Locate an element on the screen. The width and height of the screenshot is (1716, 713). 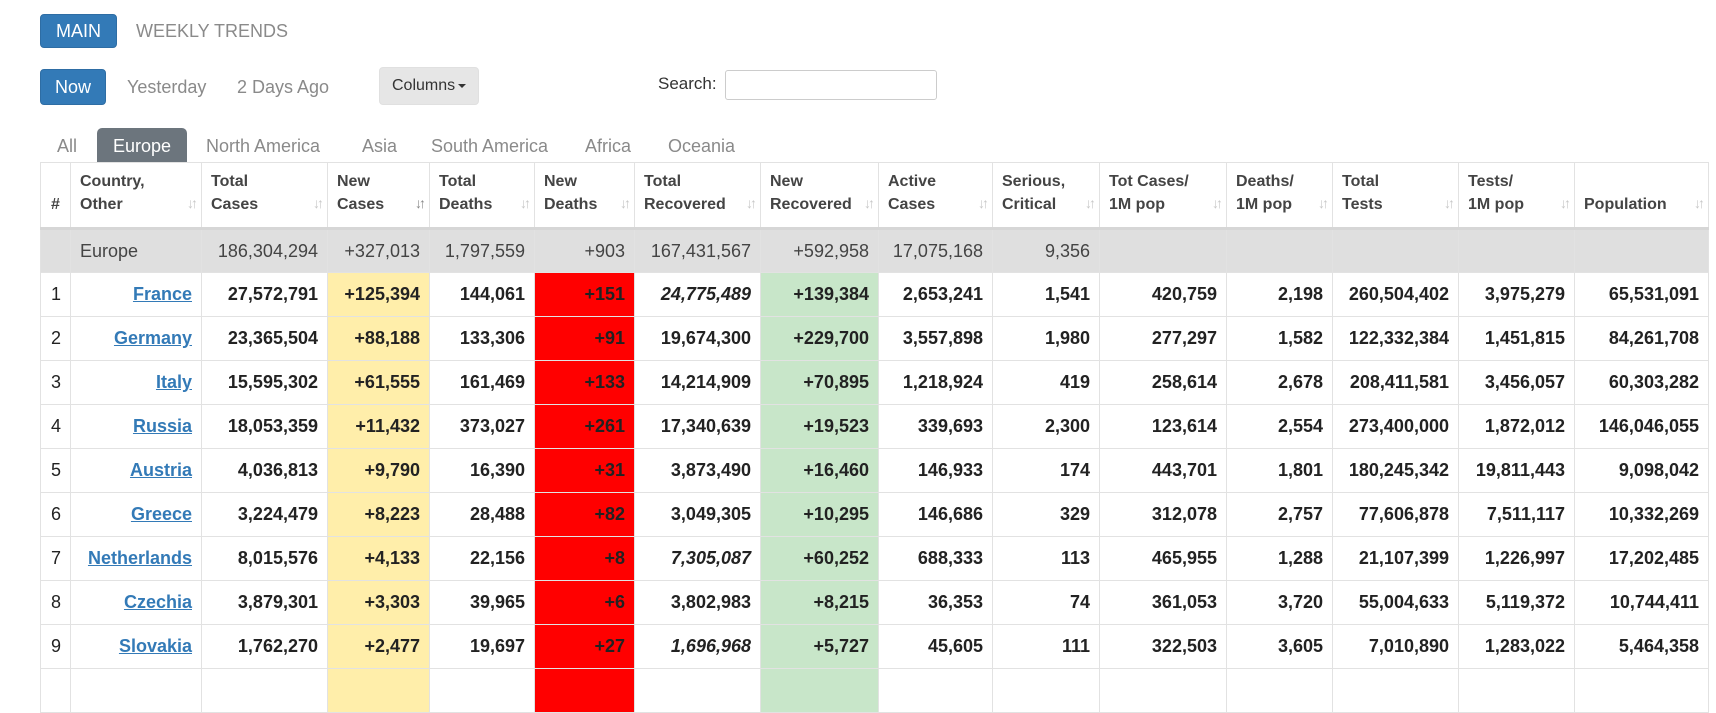
region-tab-asia: Asia is located at coordinates (379, 145).